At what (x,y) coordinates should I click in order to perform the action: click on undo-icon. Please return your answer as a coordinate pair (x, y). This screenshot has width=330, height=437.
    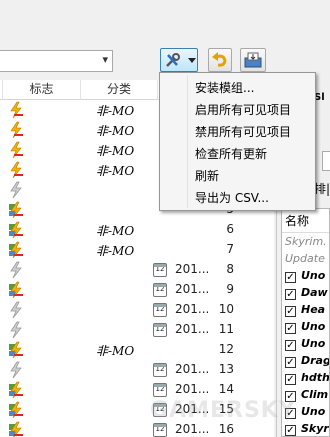
    Looking at the image, I should click on (219, 59).